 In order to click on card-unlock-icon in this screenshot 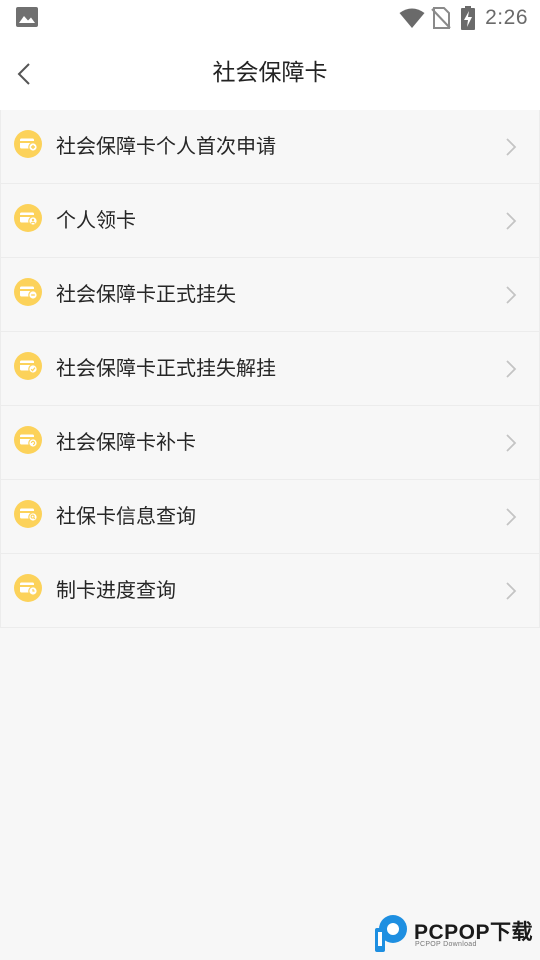, I will do `click(28, 366)`.